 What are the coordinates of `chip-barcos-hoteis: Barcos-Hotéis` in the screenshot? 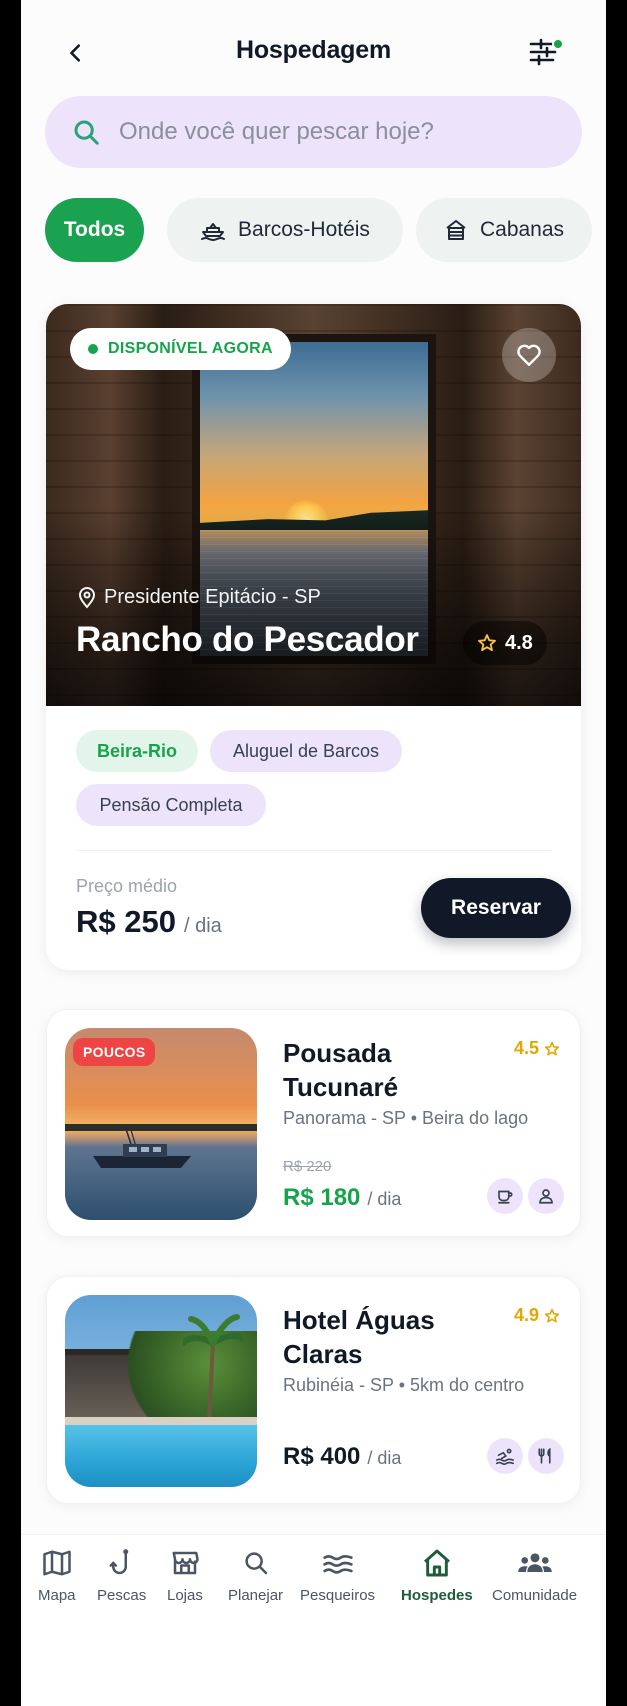 It's located at (285, 230).